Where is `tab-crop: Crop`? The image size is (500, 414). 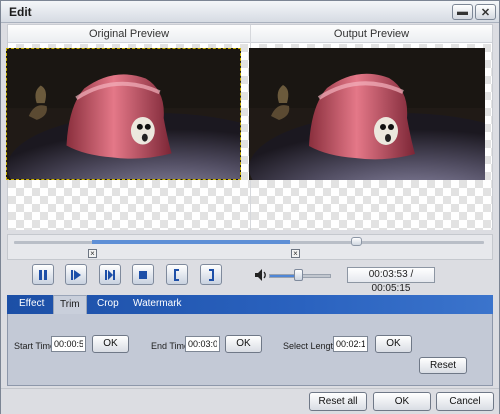
tab-crop: Crop is located at coordinates (108, 304).